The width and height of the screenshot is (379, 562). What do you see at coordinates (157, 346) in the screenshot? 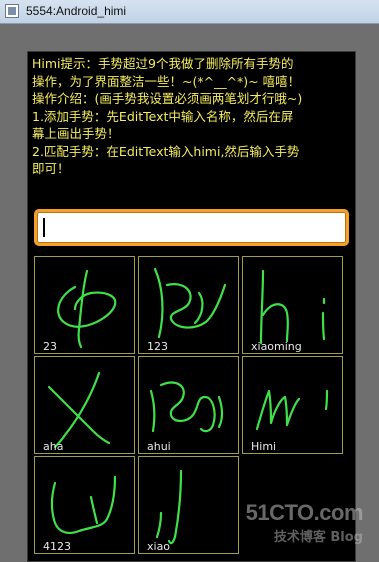
I see `gesture-label: 123` at bounding box center [157, 346].